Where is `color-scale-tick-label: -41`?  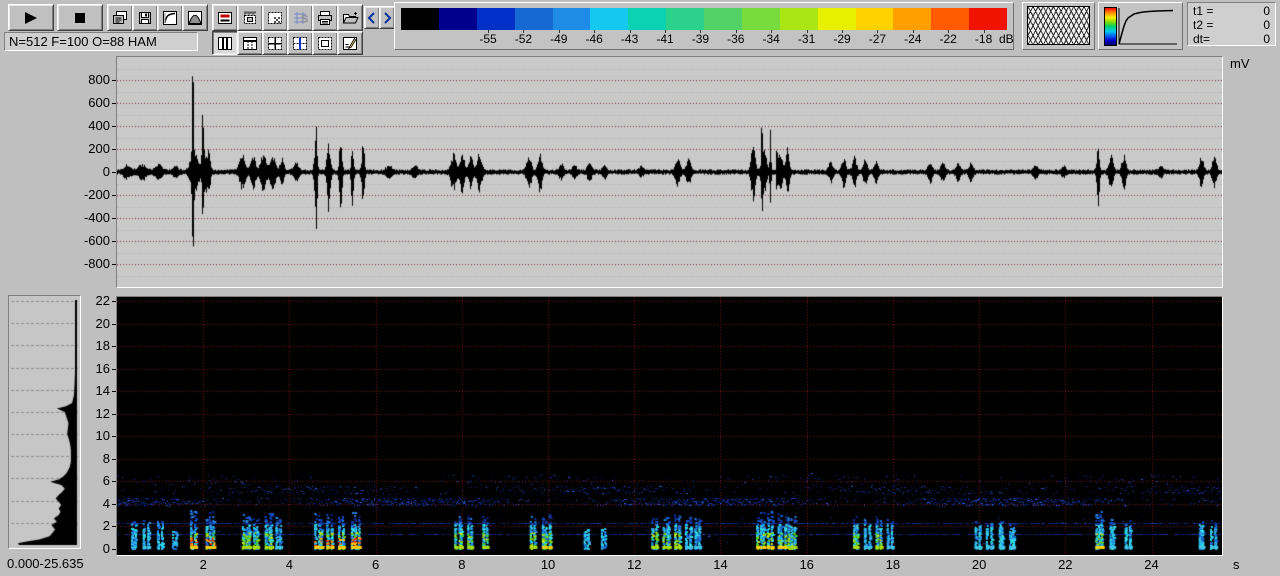
color-scale-tick-label: -41 is located at coordinates (665, 39).